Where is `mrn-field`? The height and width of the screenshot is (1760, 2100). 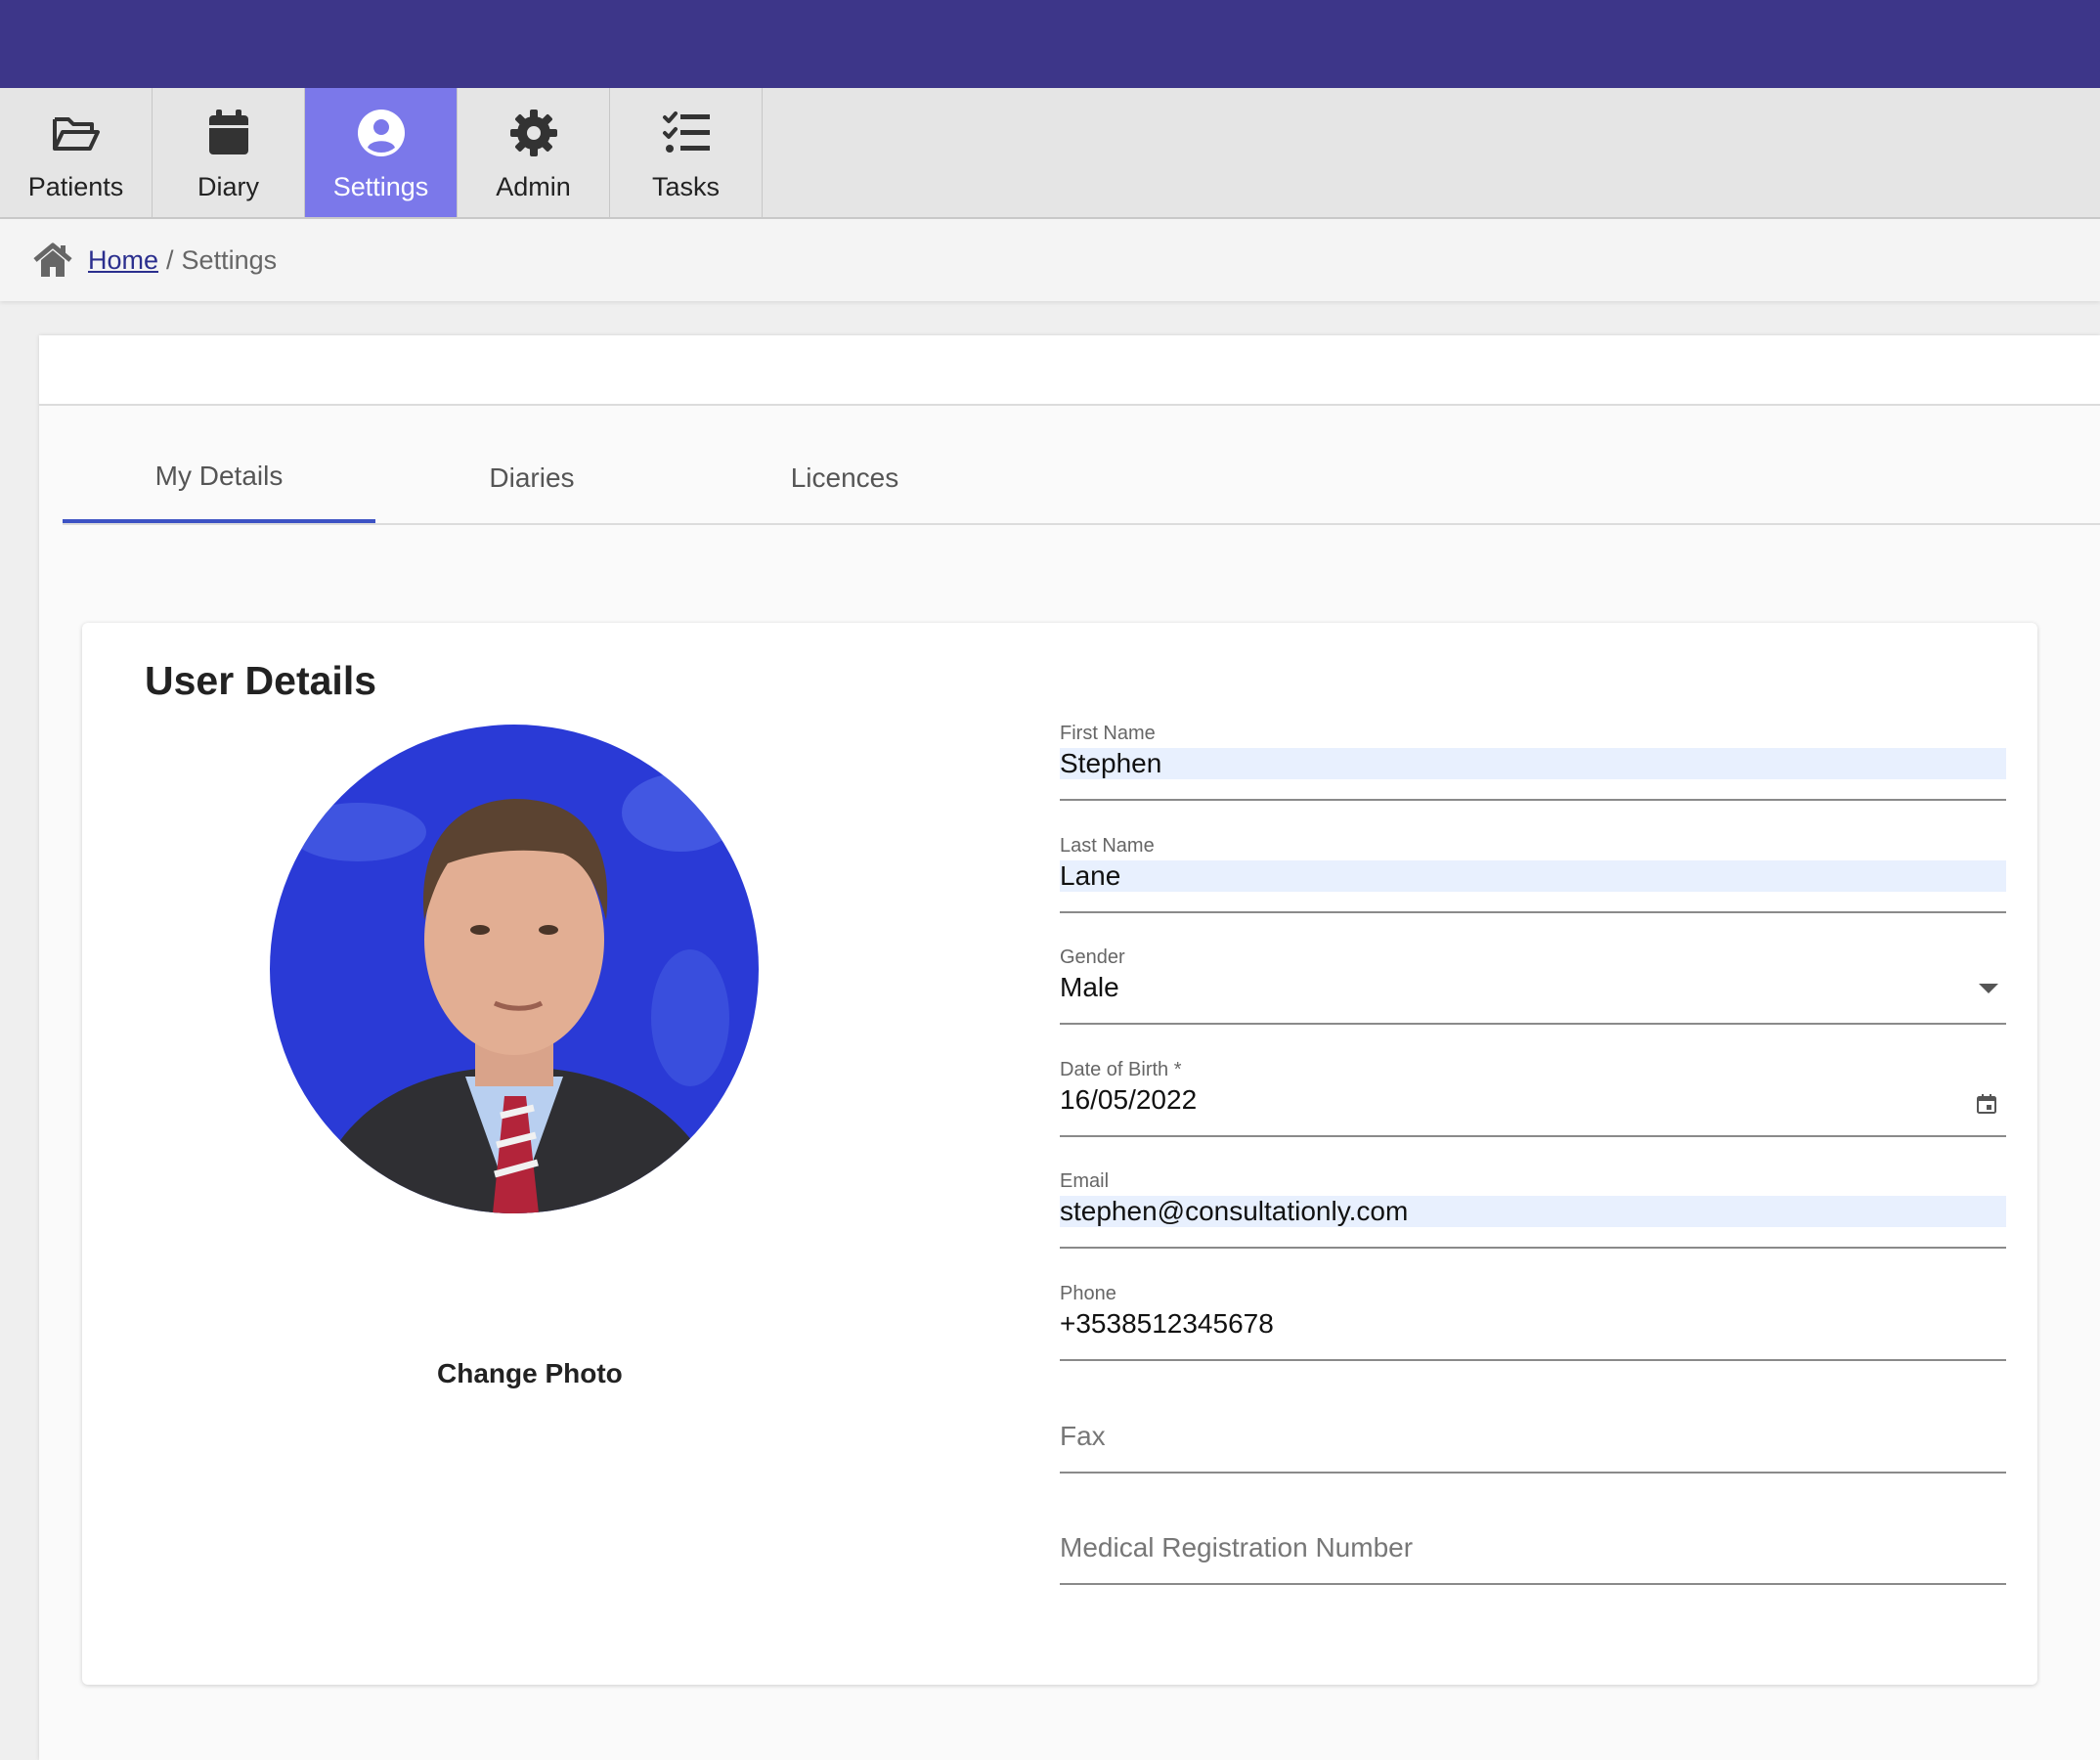
mrn-field is located at coordinates (1533, 1546).